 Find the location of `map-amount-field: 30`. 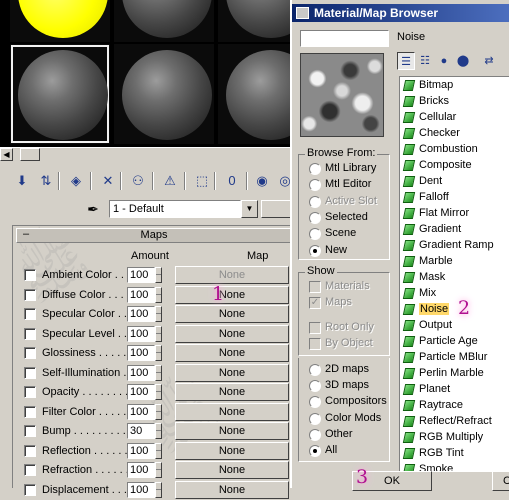

map-amount-field: 30 is located at coordinates (141, 431).